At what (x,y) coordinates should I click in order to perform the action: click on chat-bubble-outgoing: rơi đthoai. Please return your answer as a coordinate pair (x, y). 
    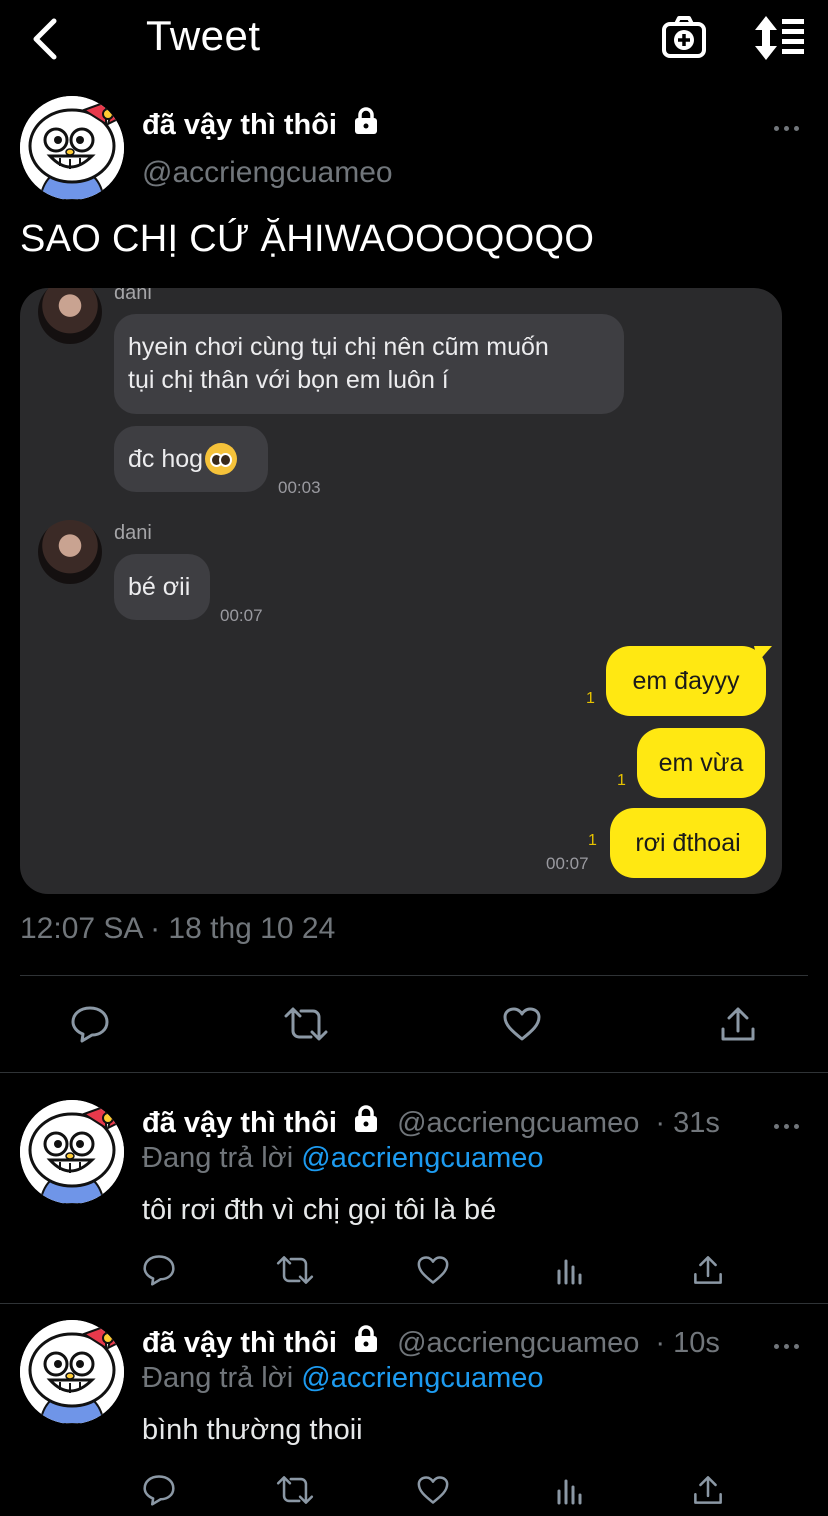
    Looking at the image, I should click on (688, 843).